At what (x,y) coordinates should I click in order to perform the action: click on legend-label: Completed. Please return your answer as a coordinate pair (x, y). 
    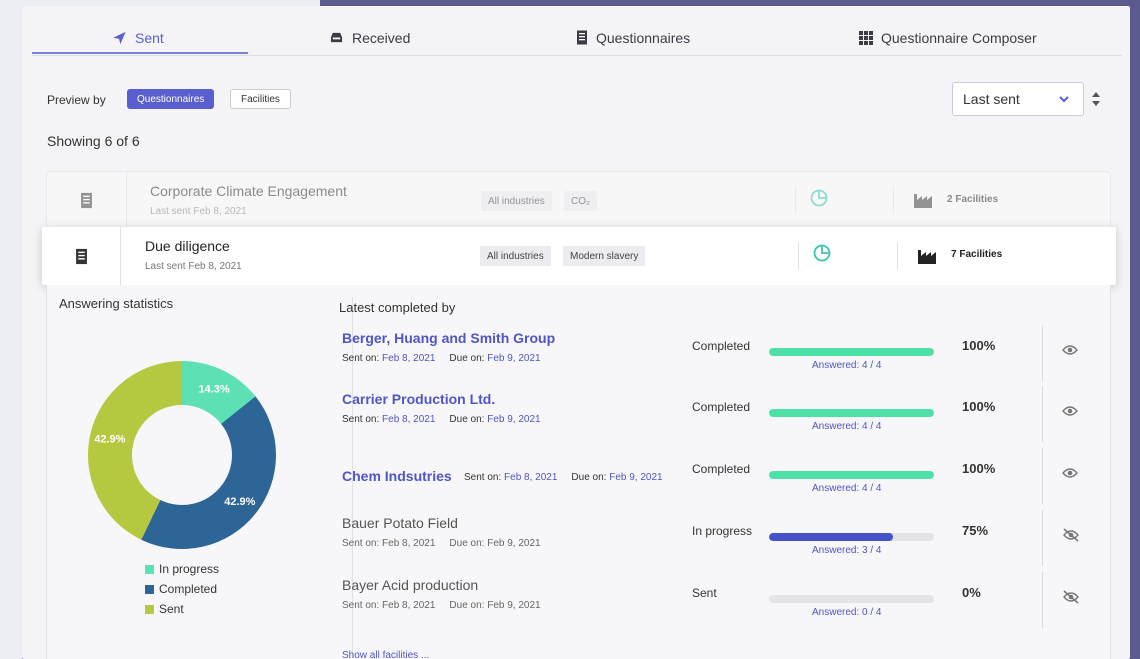
    Looking at the image, I should click on (188, 589).